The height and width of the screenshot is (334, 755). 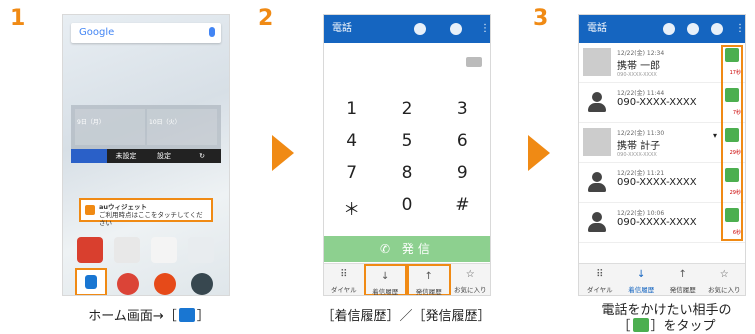 I want to click on widget-day-2: 10日（火）, so click(x=182, y=127).